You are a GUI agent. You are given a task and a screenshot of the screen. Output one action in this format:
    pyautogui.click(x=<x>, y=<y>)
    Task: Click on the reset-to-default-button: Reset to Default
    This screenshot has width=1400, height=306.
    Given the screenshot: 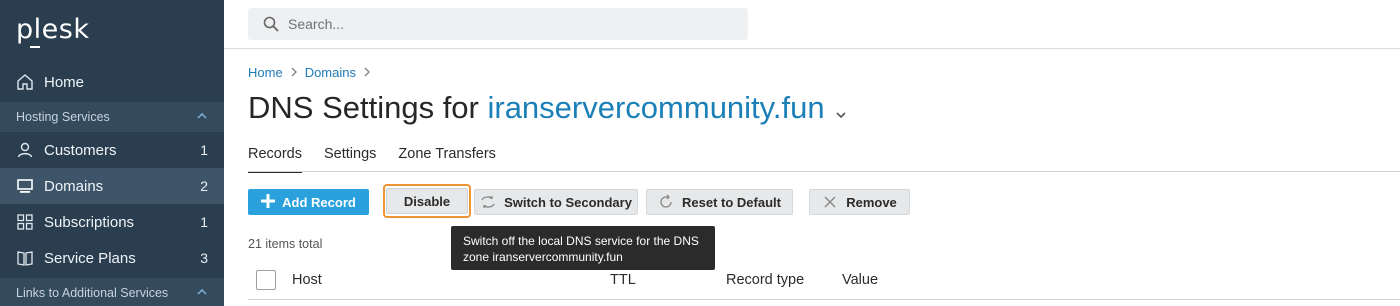 What is the action you would take?
    pyautogui.click(x=719, y=202)
    